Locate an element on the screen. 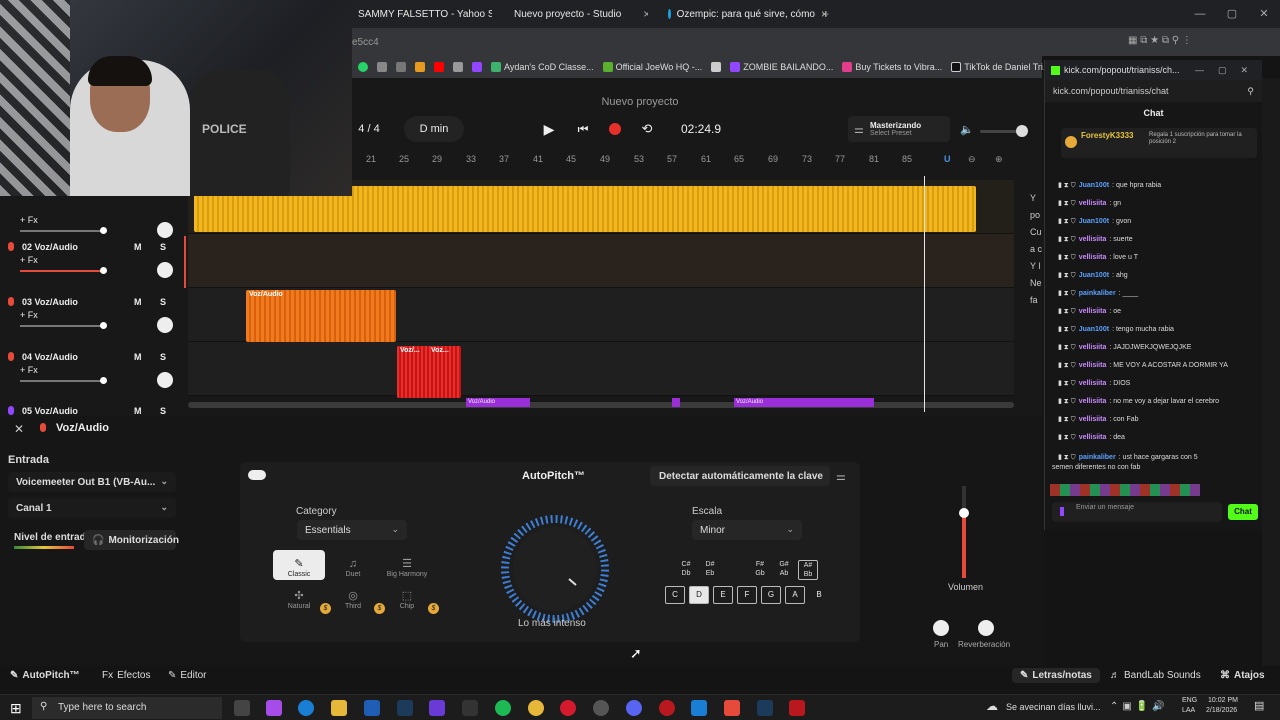 This screenshot has width=1280, height=720. project-title: Nuevo proyecto is located at coordinates (640, 102).